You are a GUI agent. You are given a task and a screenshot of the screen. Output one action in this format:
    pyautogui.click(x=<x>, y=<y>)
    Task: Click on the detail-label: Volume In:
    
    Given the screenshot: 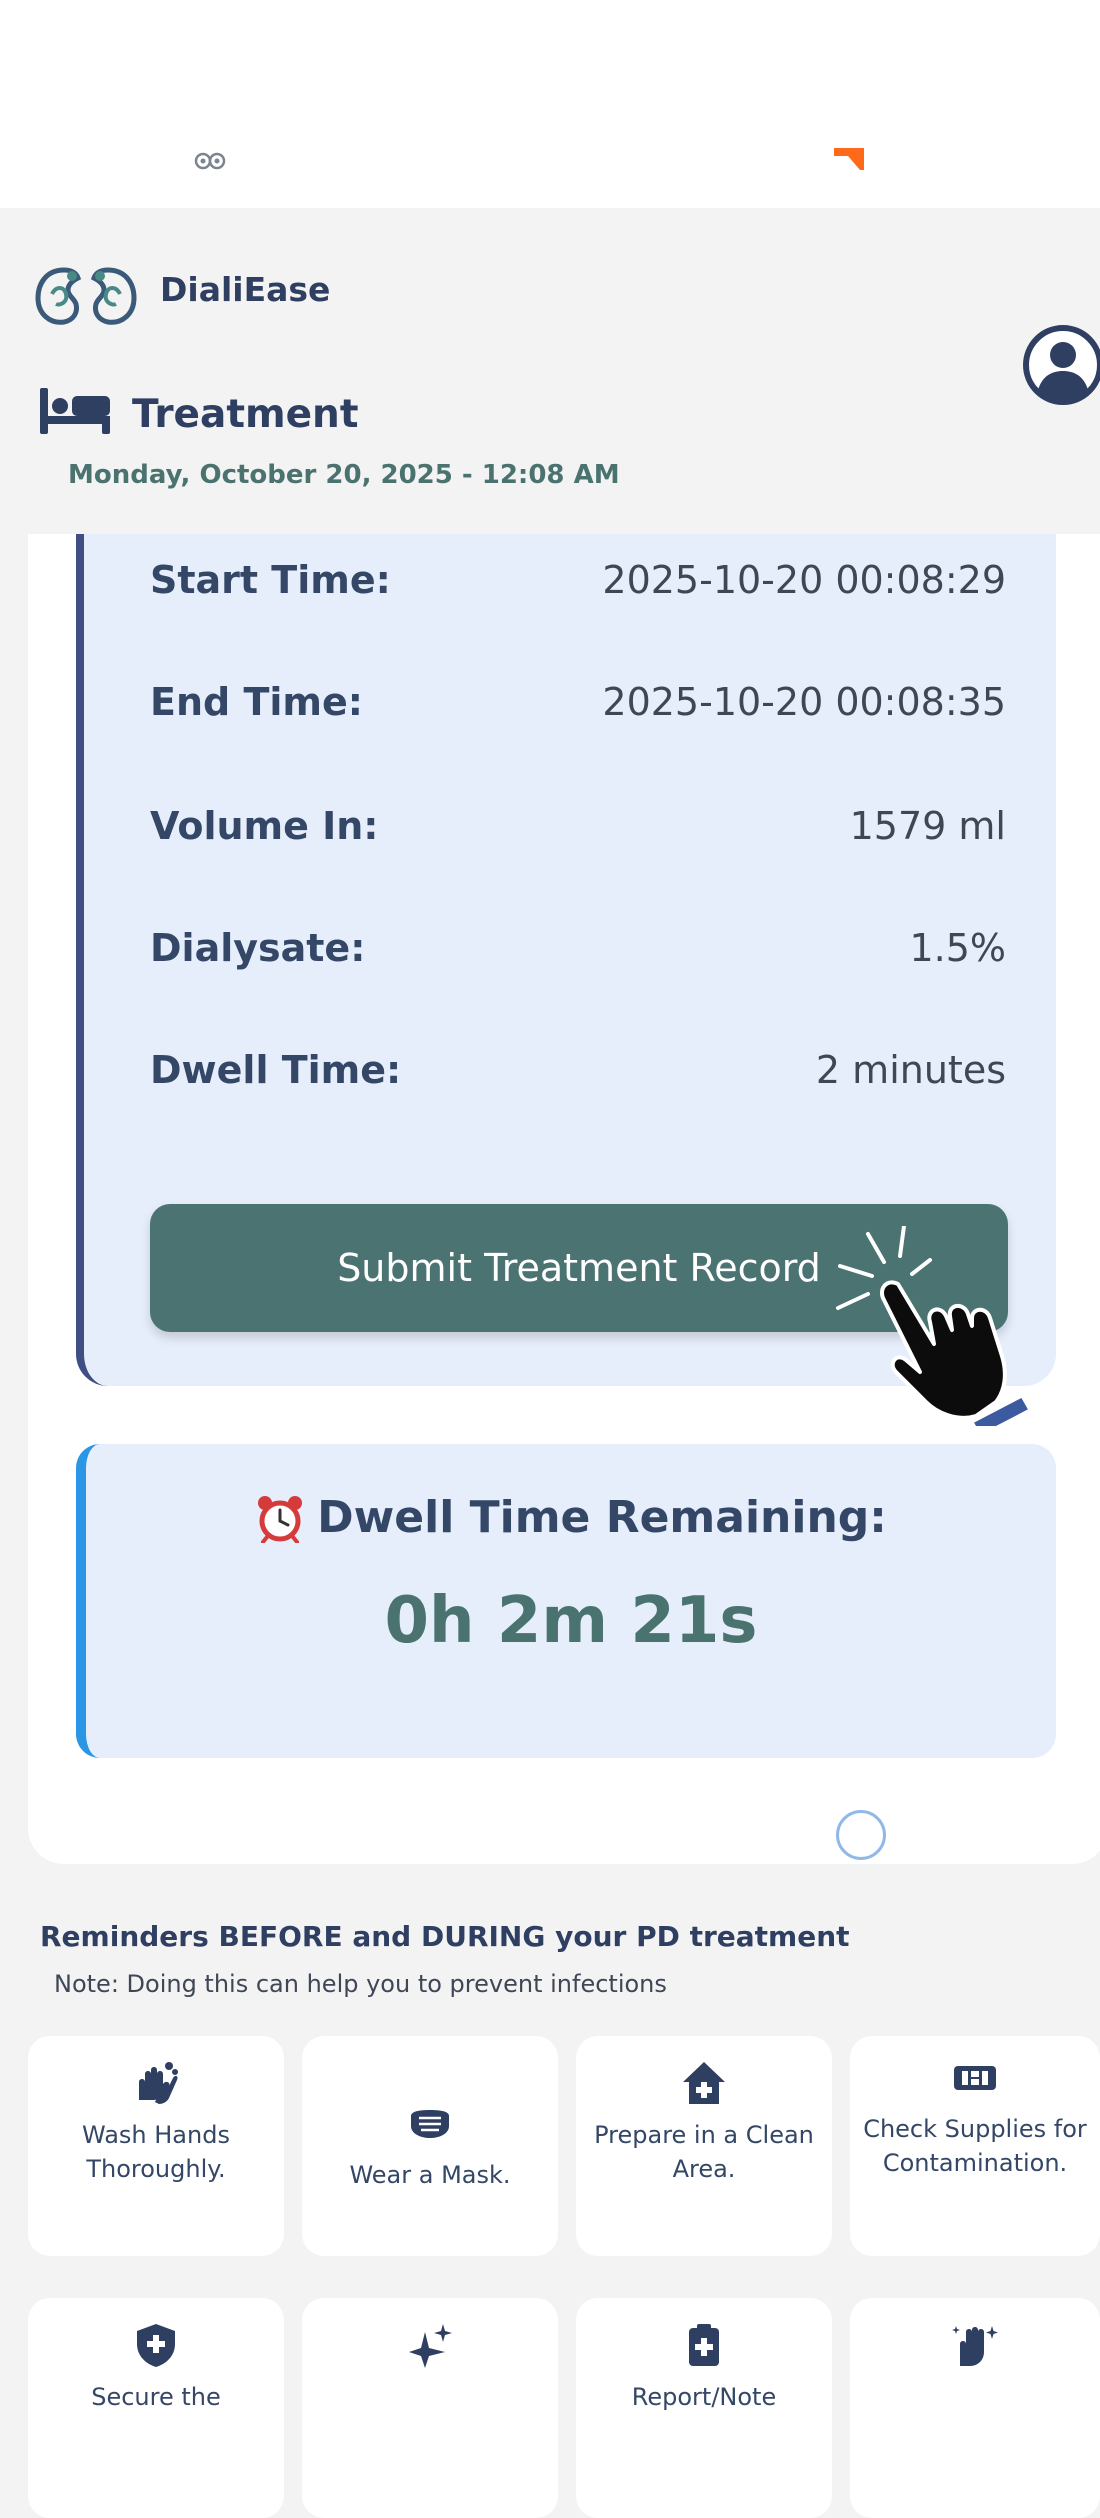 What is the action you would take?
    pyautogui.click(x=264, y=826)
    